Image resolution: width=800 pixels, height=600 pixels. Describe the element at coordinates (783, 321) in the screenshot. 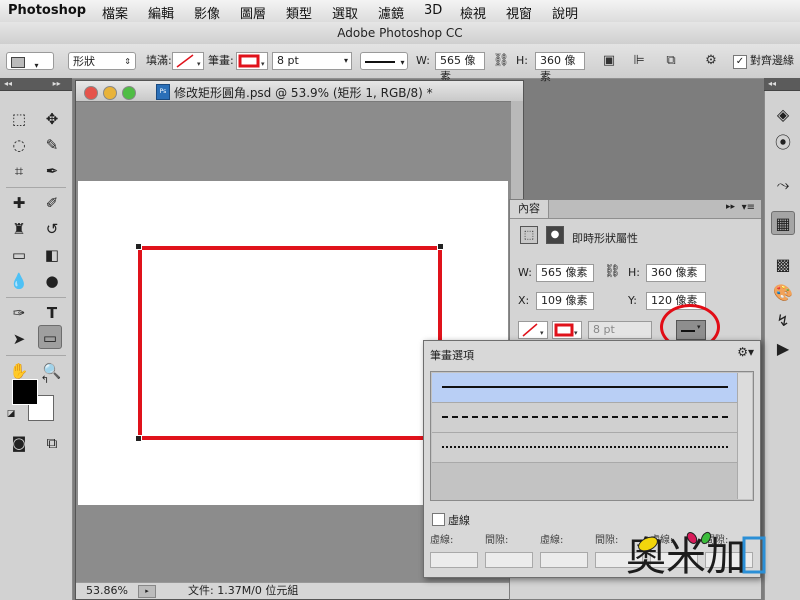

I see `history-icon: ↯` at that location.